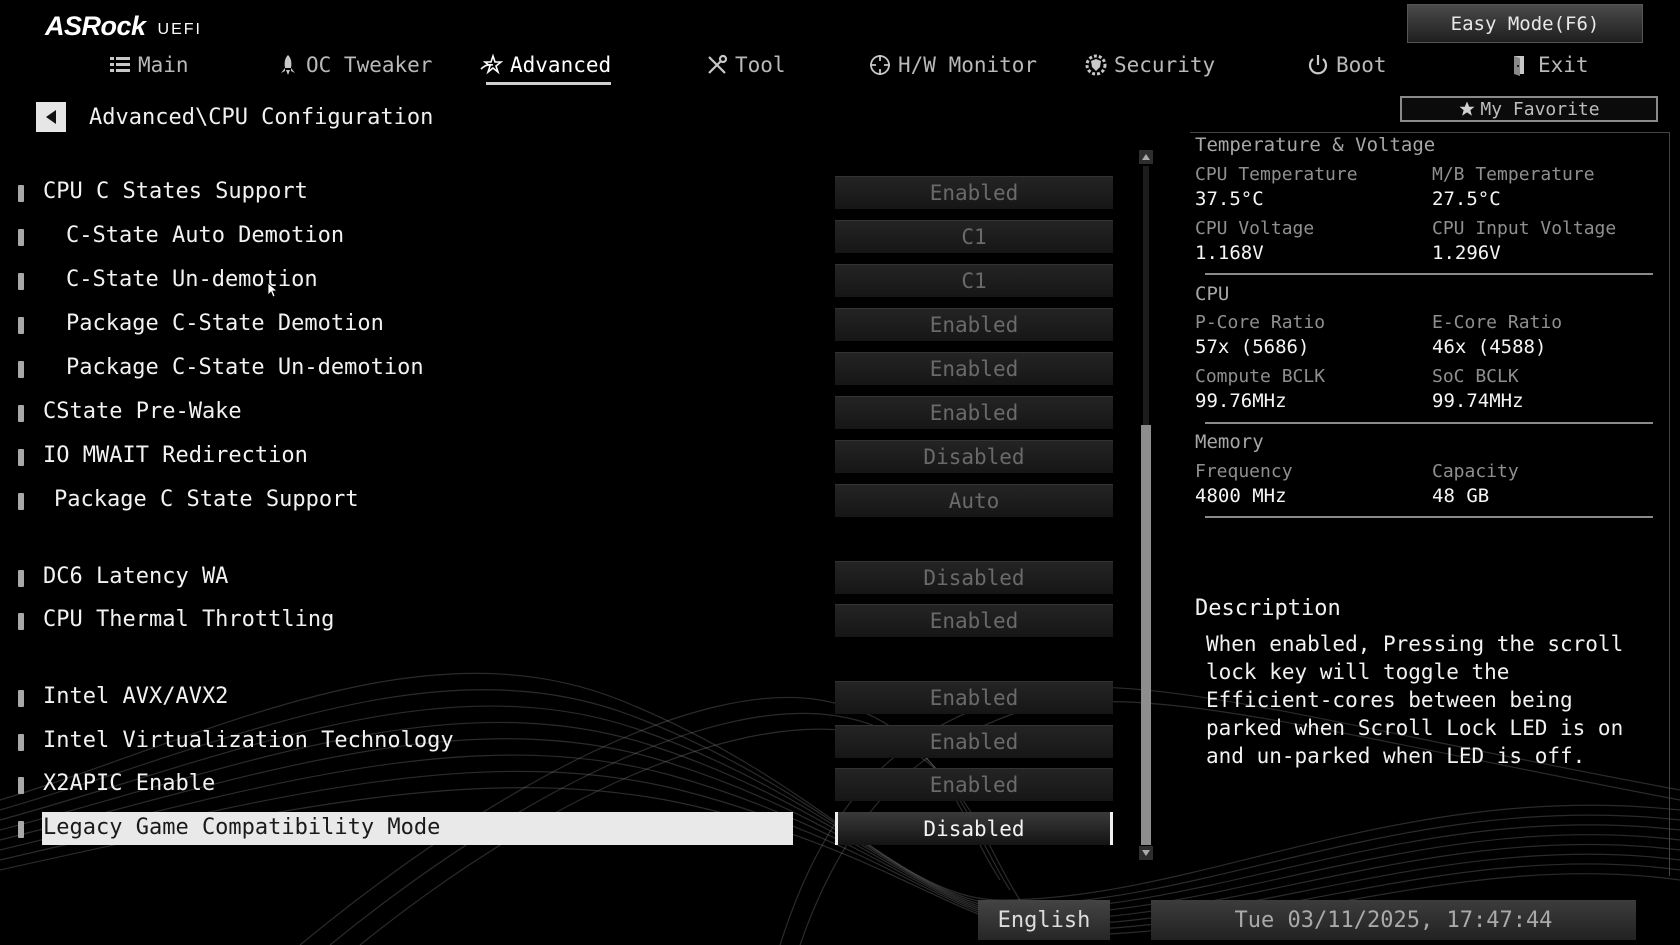 This screenshot has height=945, width=1680. I want to click on back-arrow-icon, so click(51, 117).